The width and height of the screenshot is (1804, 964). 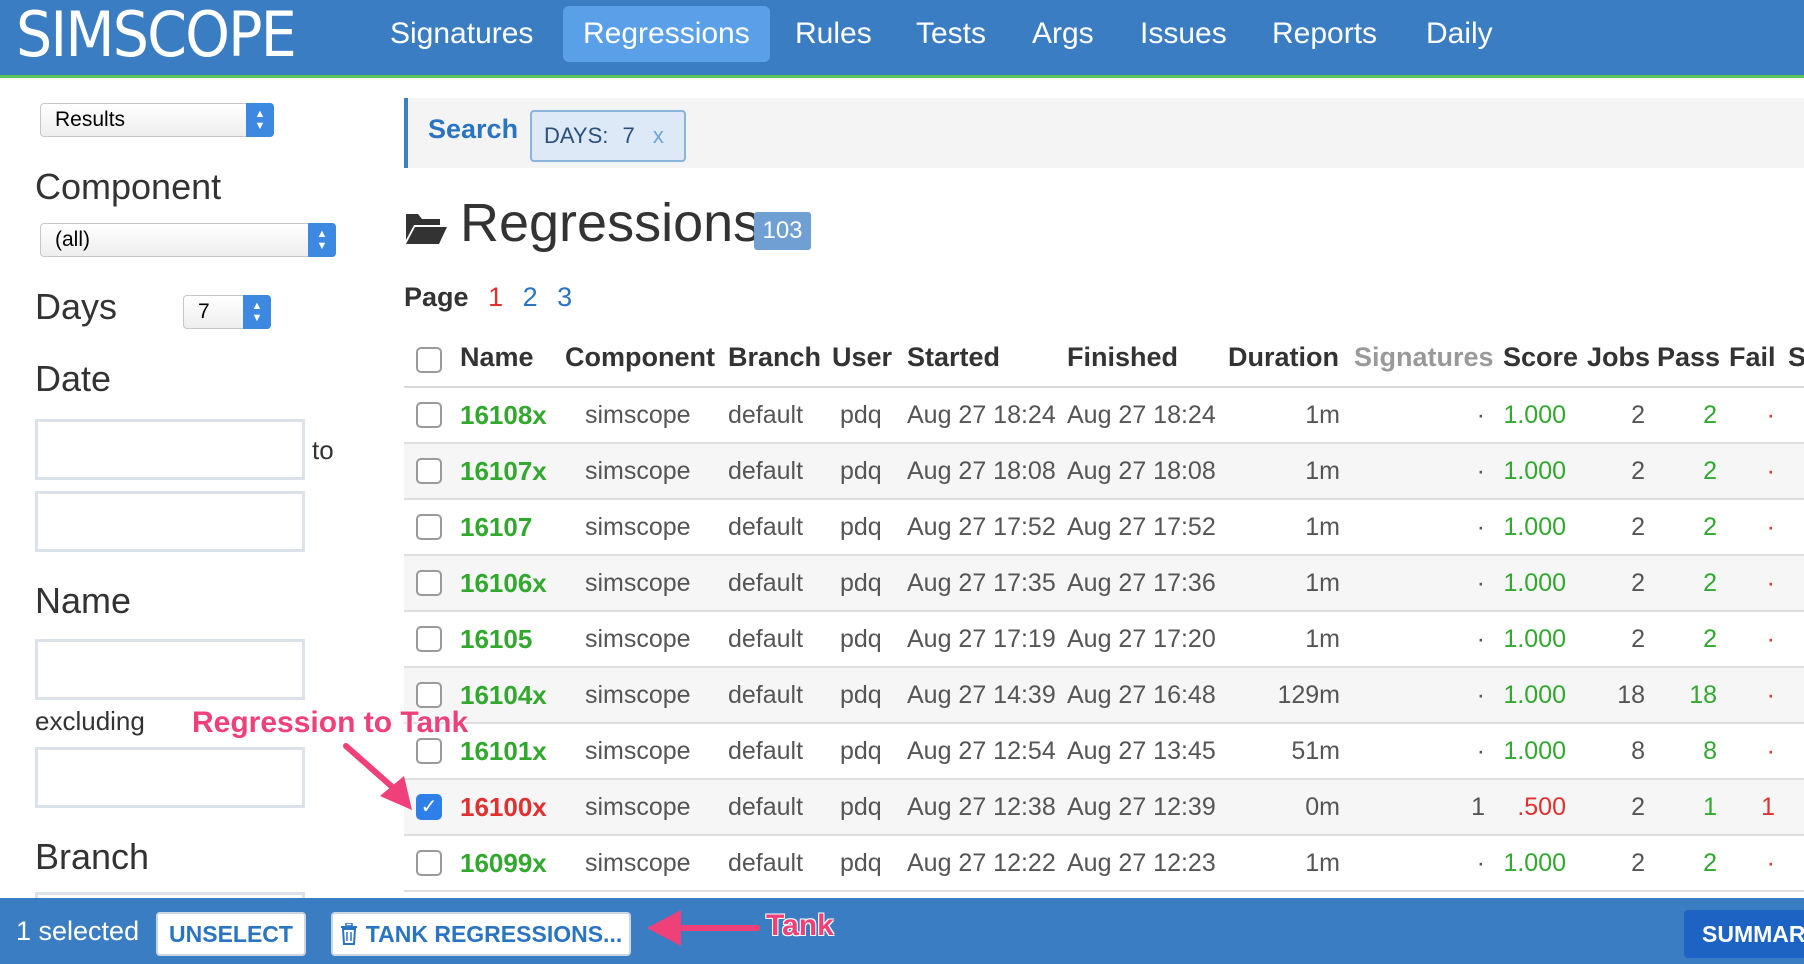 What do you see at coordinates (1710, 583) in the screenshot?
I see `cell-pass: 2` at bounding box center [1710, 583].